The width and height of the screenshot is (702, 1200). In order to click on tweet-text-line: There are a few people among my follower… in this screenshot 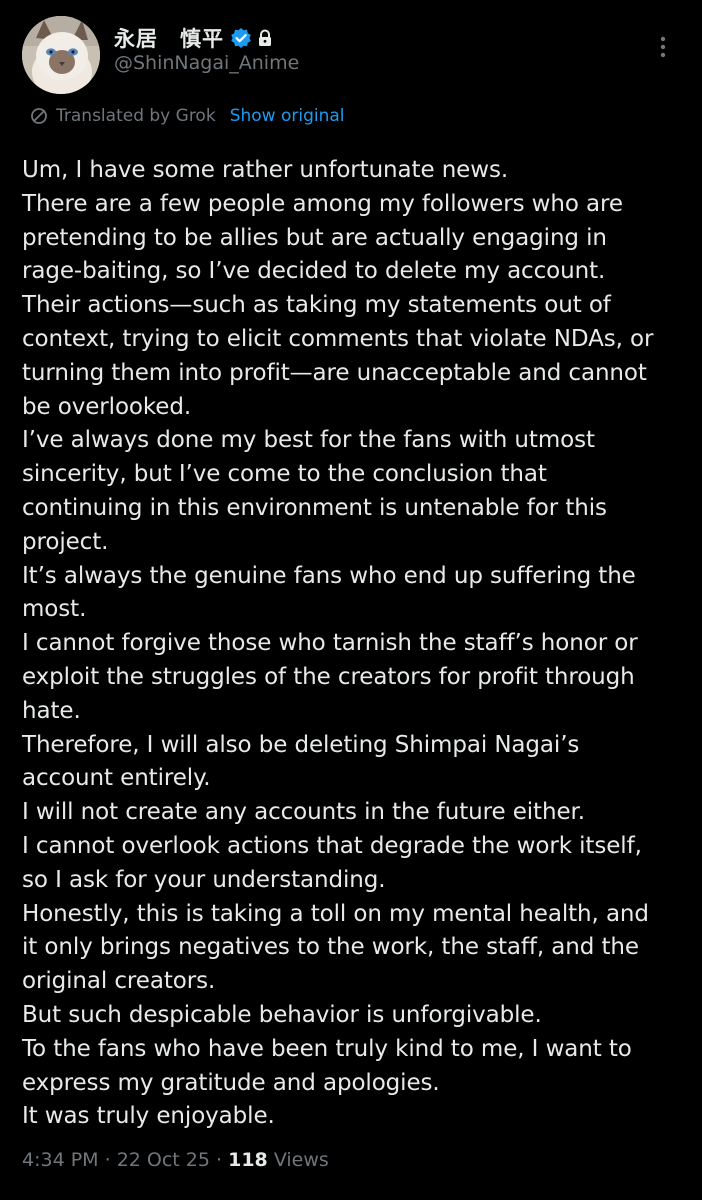, I will do `click(322, 203)`.